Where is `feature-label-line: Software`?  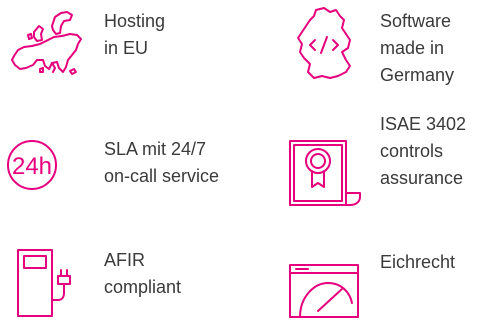 feature-label-line: Software is located at coordinates (416, 21).